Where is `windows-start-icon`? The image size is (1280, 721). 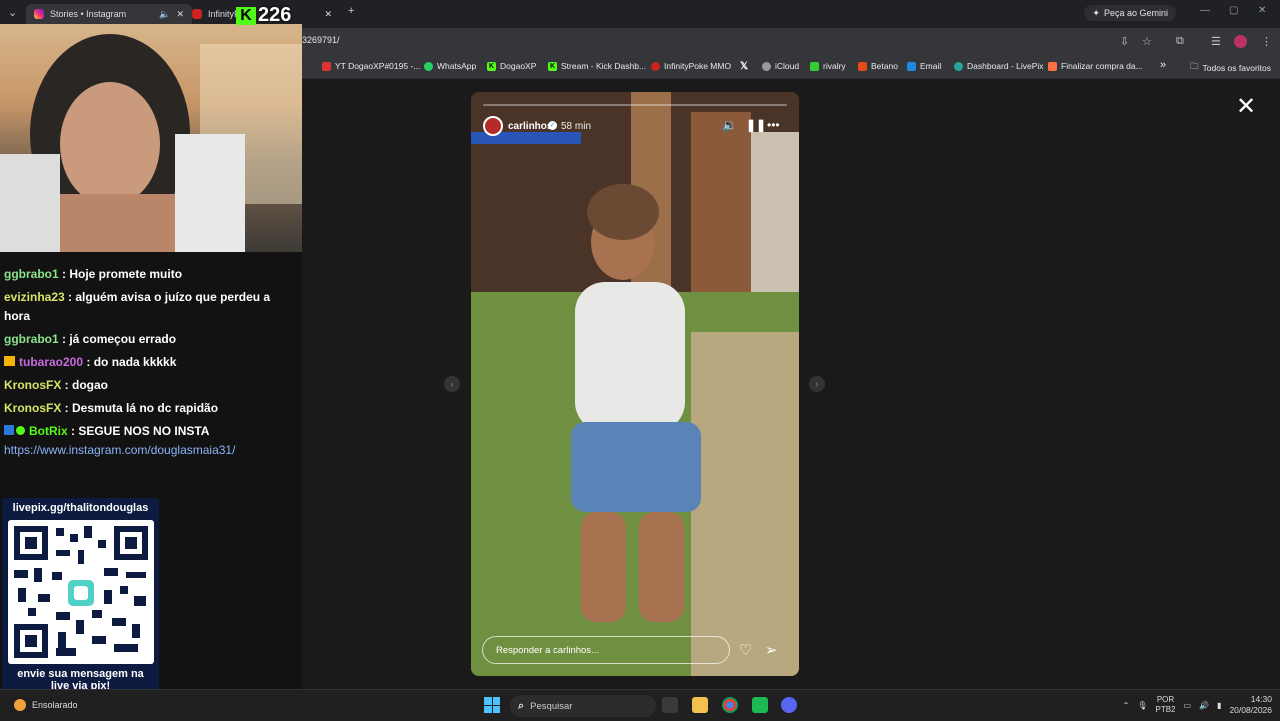
windows-start-icon is located at coordinates (492, 705).